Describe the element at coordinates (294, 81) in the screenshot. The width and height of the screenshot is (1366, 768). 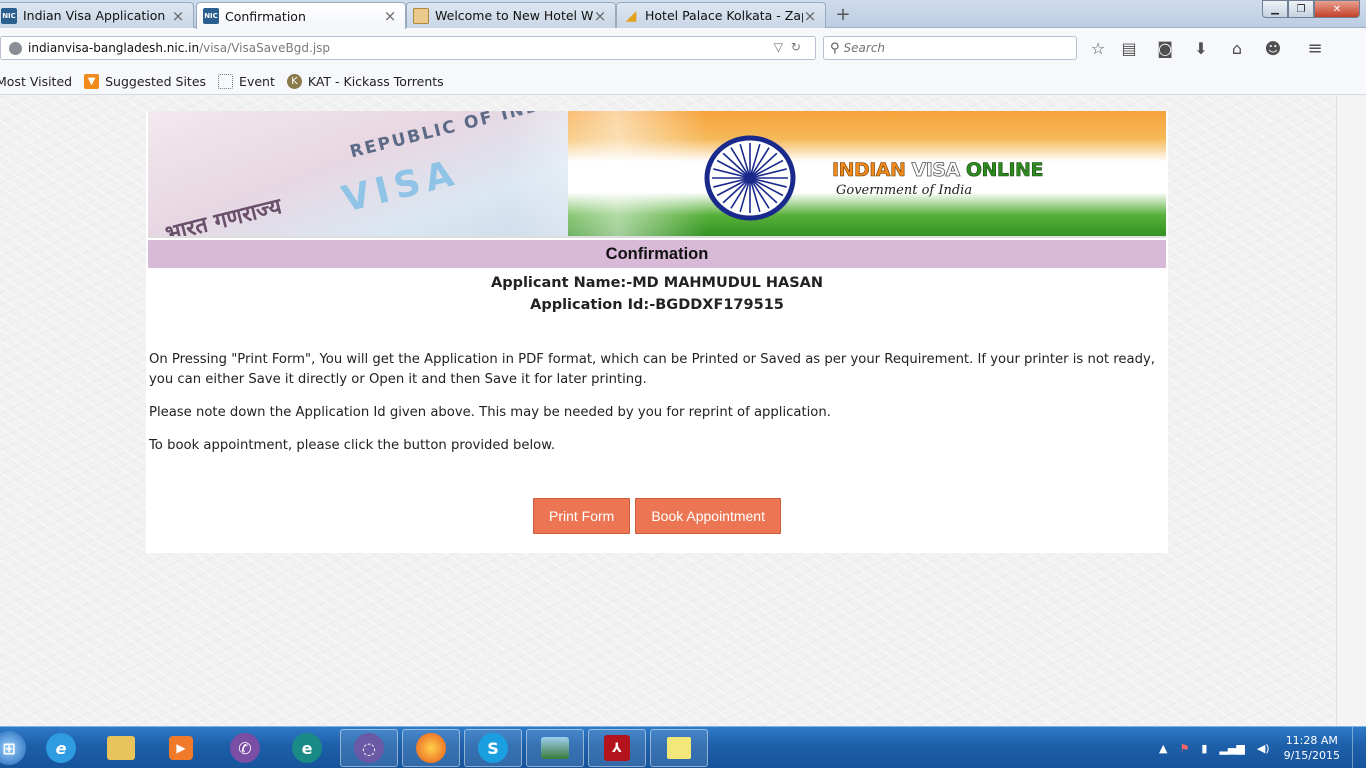
I see `kat-icon: K` at that location.